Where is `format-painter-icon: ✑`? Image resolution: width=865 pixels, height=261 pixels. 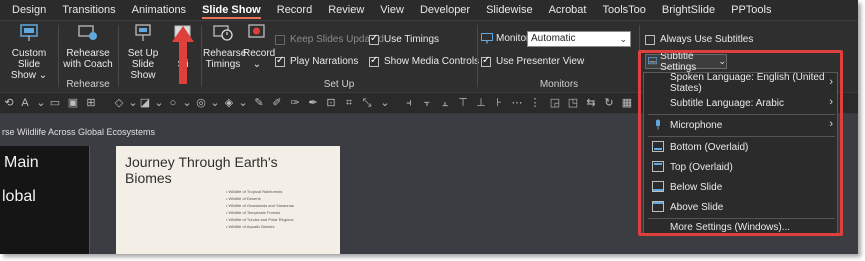 format-painter-icon: ✑ is located at coordinates (295, 103).